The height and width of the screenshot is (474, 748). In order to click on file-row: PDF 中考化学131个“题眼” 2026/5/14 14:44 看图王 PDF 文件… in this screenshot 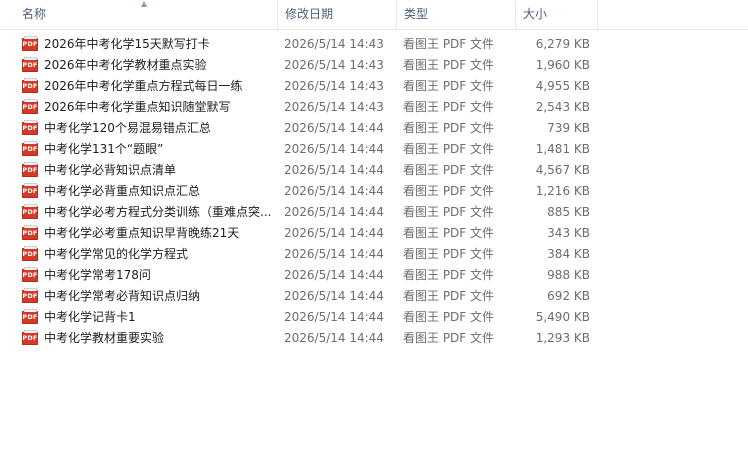, I will do `click(374, 149)`.